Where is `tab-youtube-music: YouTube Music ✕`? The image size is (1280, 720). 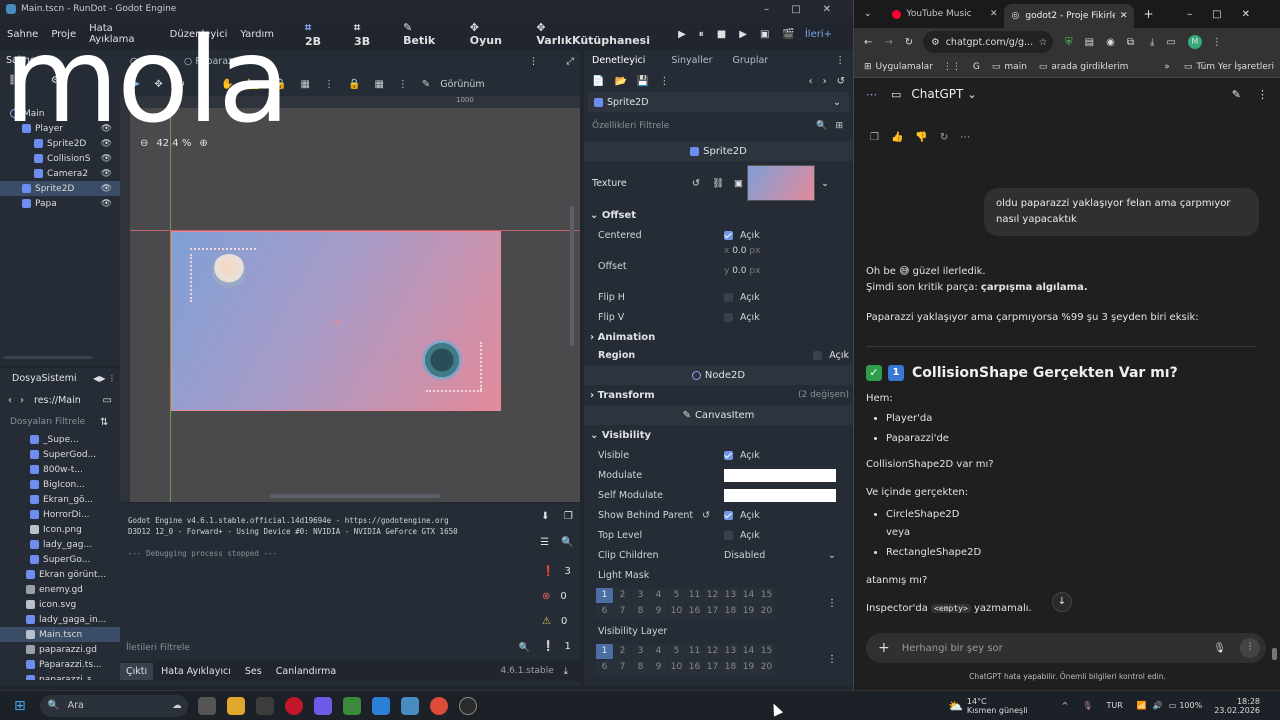 tab-youtube-music: YouTube Music ✕ is located at coordinates (944, 14).